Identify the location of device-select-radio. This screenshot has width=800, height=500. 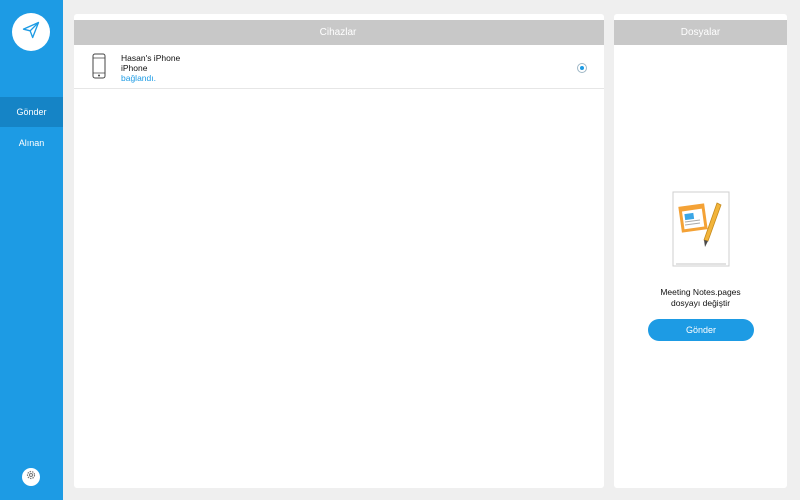
(582, 68).